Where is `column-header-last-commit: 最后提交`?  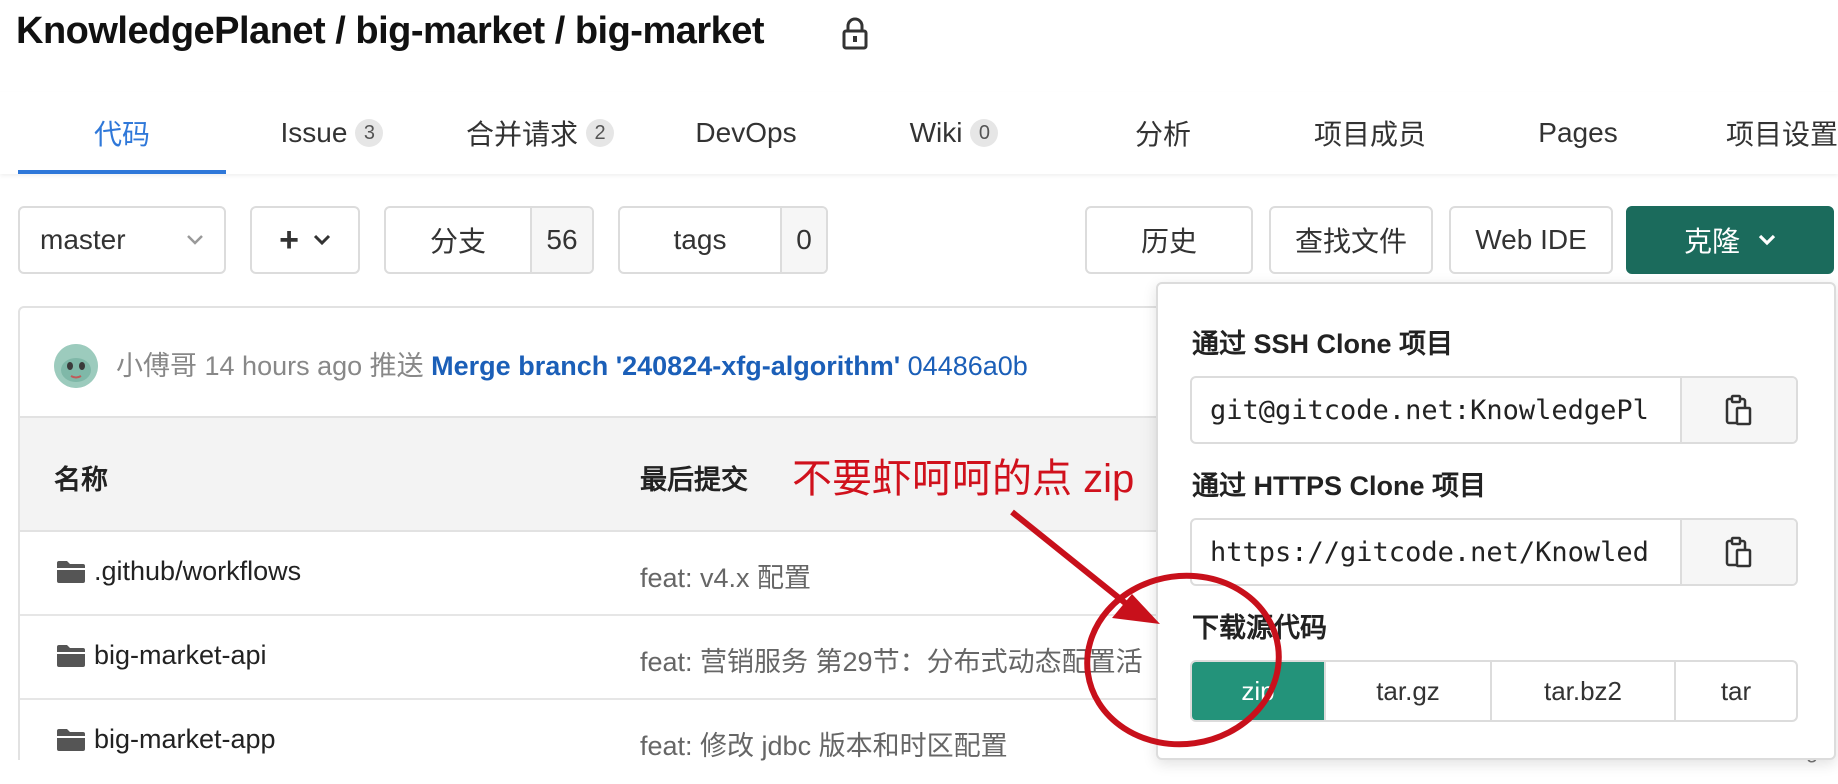
column-header-last-commit: 最后提交 is located at coordinates (694, 480).